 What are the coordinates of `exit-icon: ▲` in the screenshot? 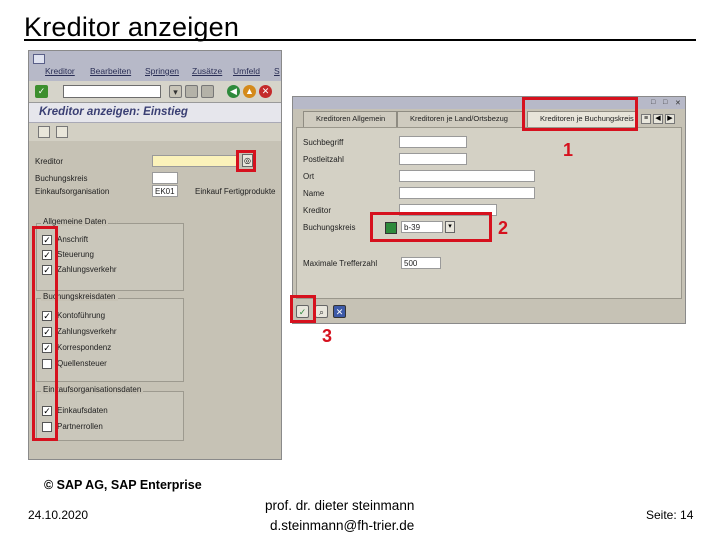 It's located at (249, 91).